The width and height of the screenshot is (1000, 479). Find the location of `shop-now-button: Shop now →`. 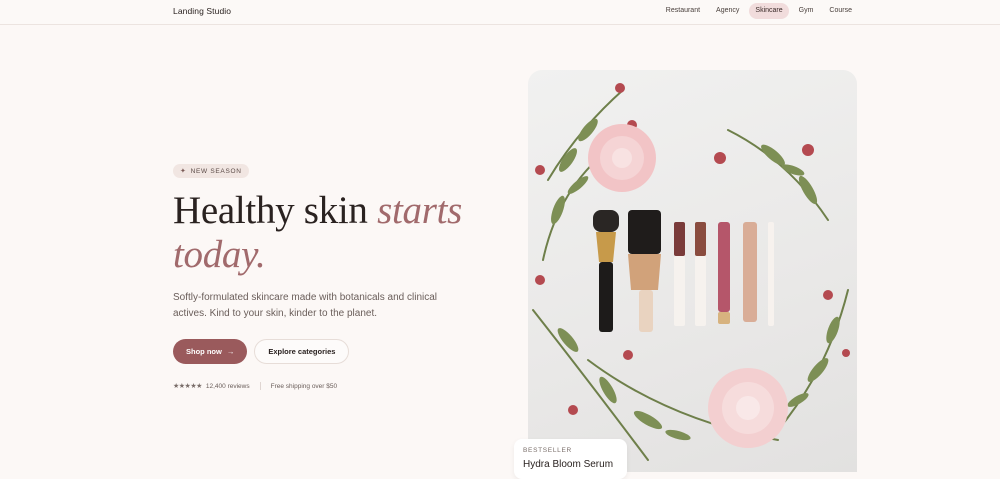

shop-now-button: Shop now → is located at coordinates (210, 351).